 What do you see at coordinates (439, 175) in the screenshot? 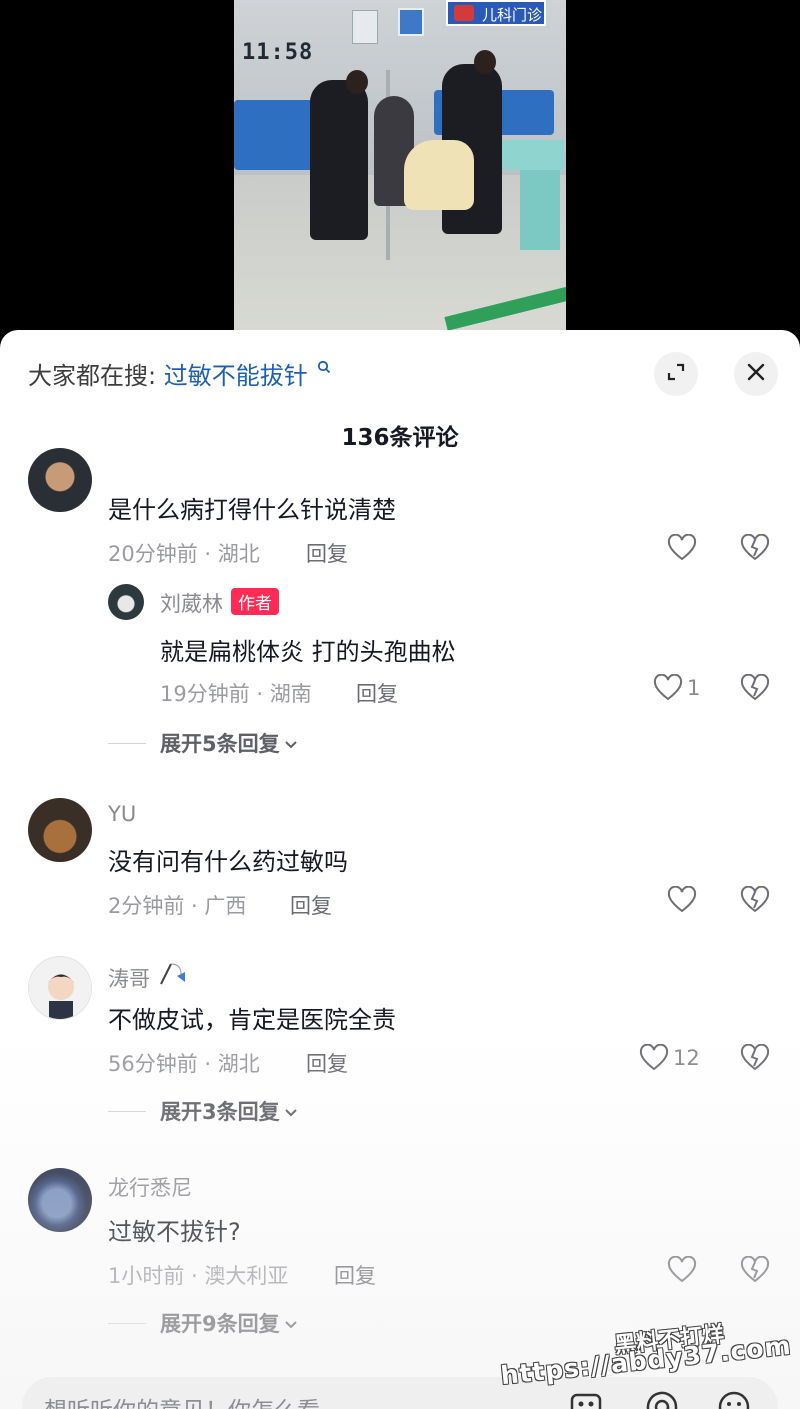
I see `video-patient` at bounding box center [439, 175].